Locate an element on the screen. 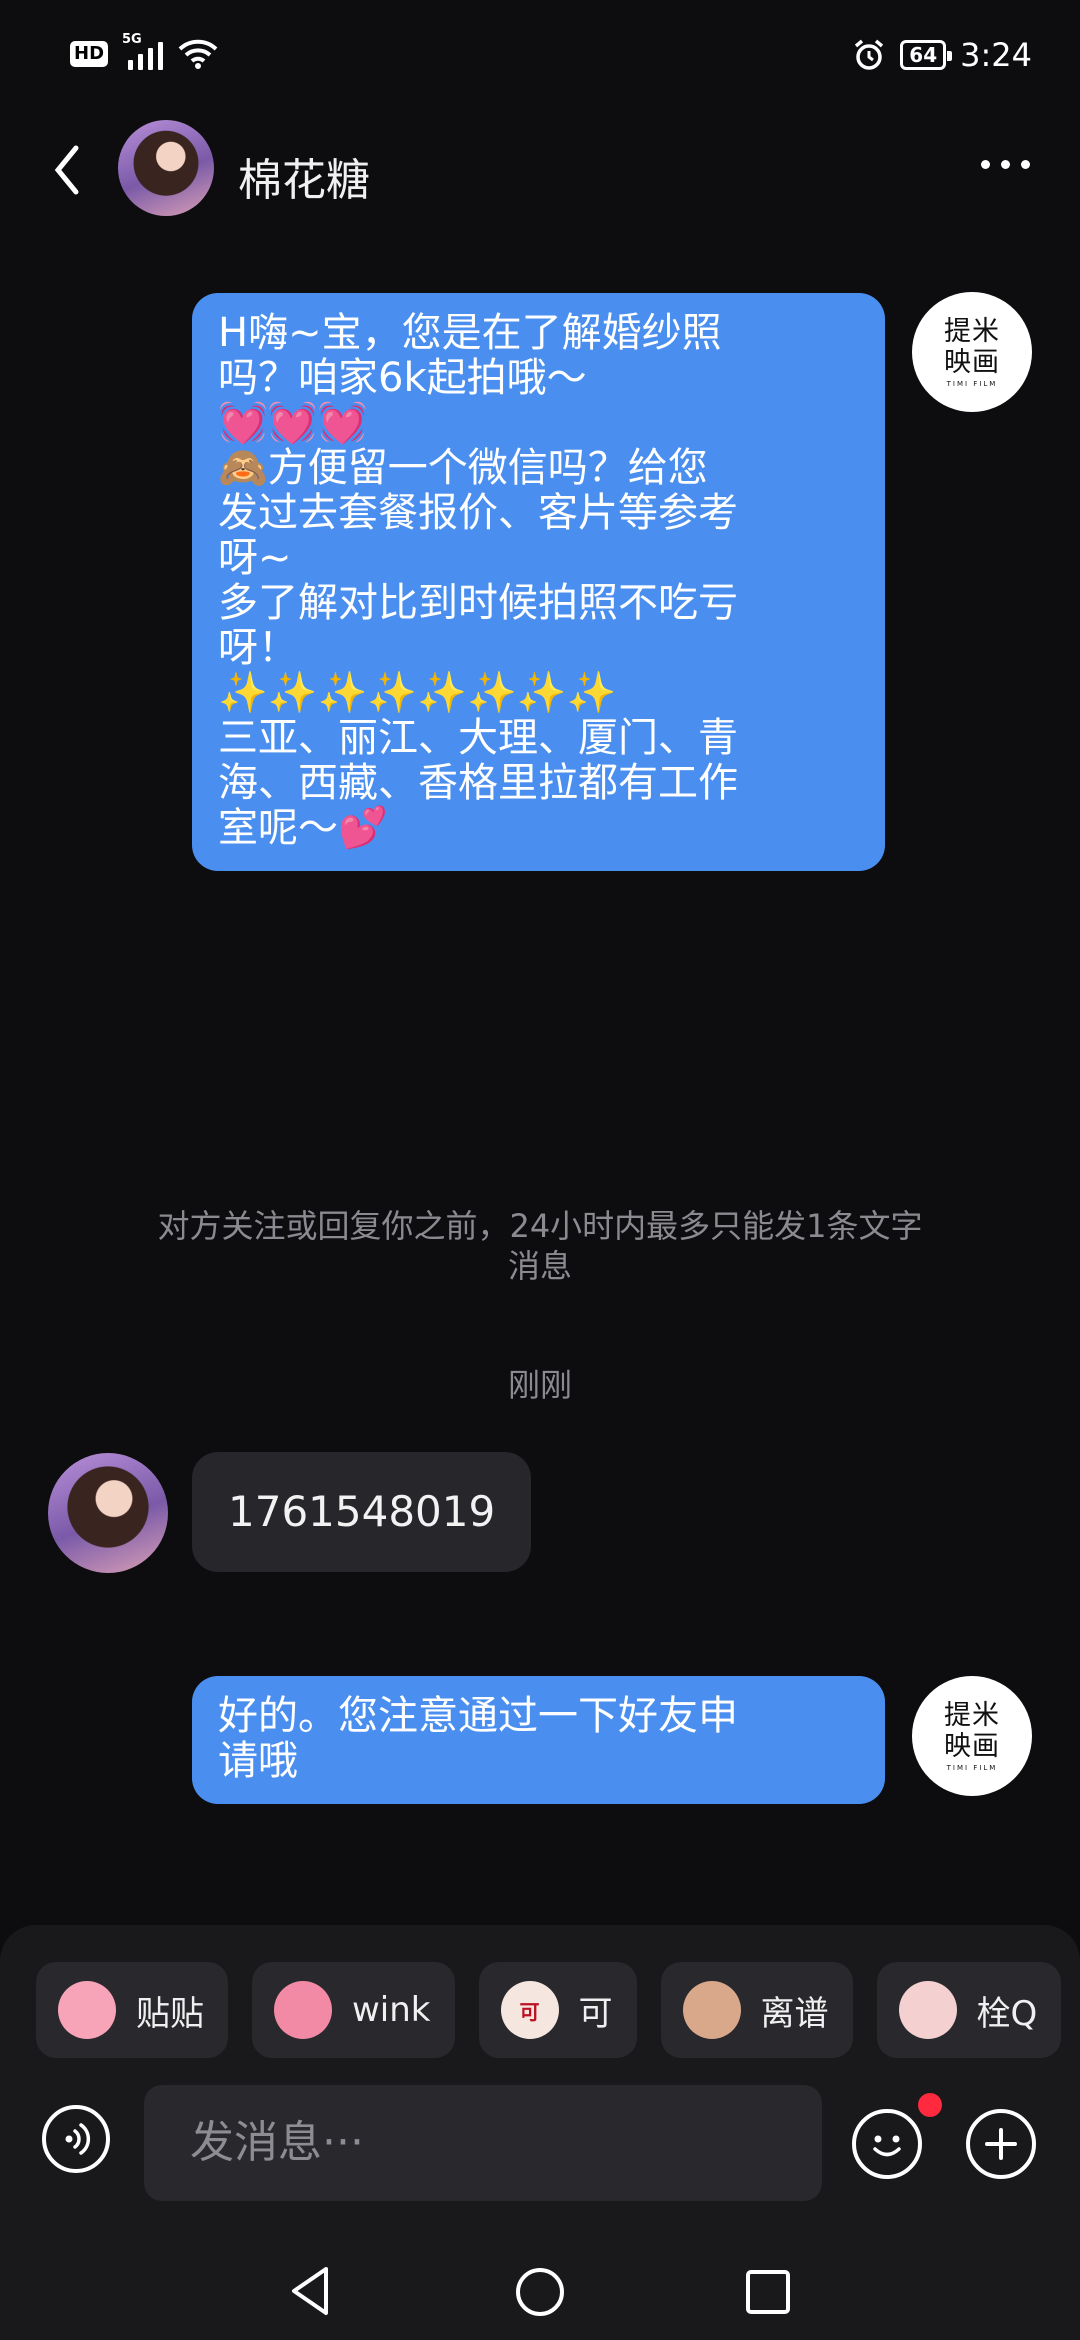 This screenshot has height=2340, width=1080. wifi-icon is located at coordinates (198, 54).